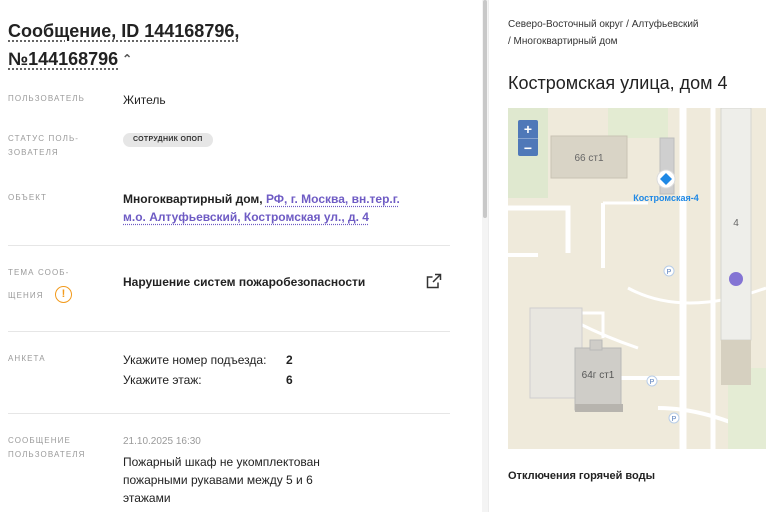 This screenshot has height=512, width=766. What do you see at coordinates (63, 294) in the screenshot?
I see `warning-icon: !` at bounding box center [63, 294].